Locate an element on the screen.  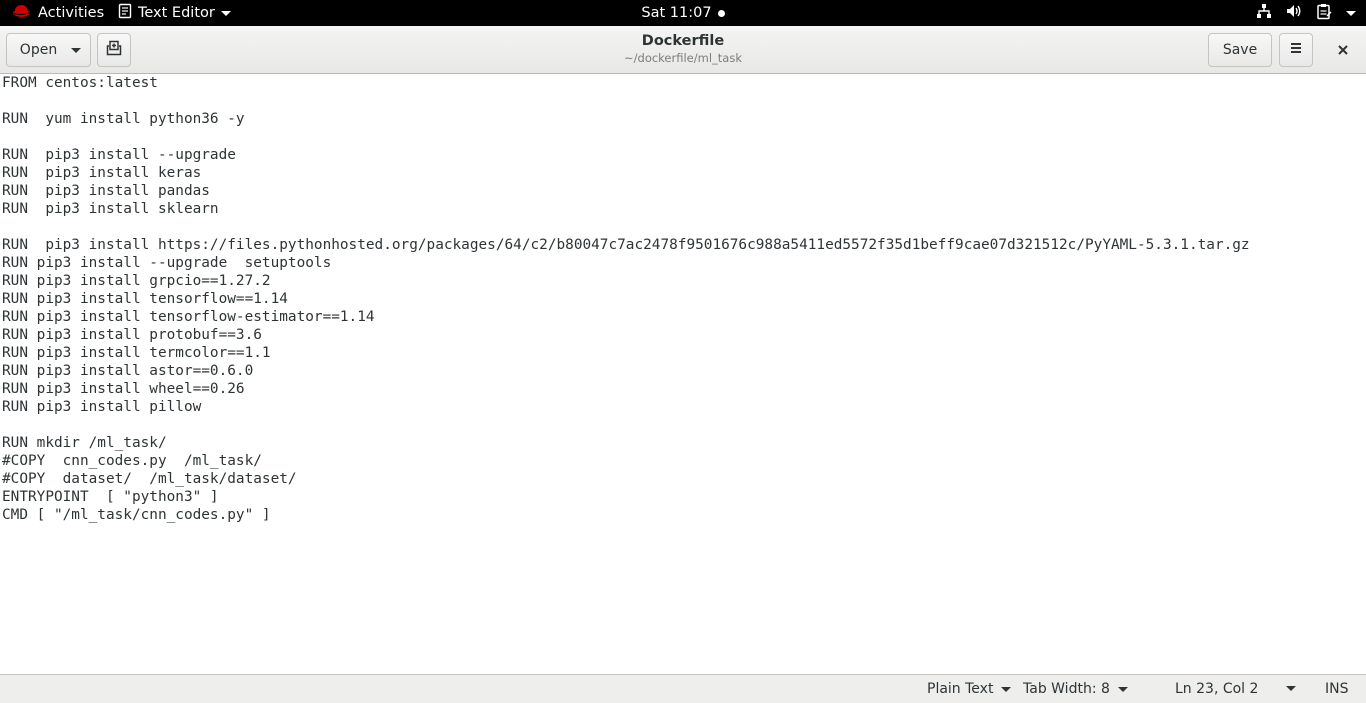
code-line: RUN pip3 install pillow is located at coordinates (102, 407).